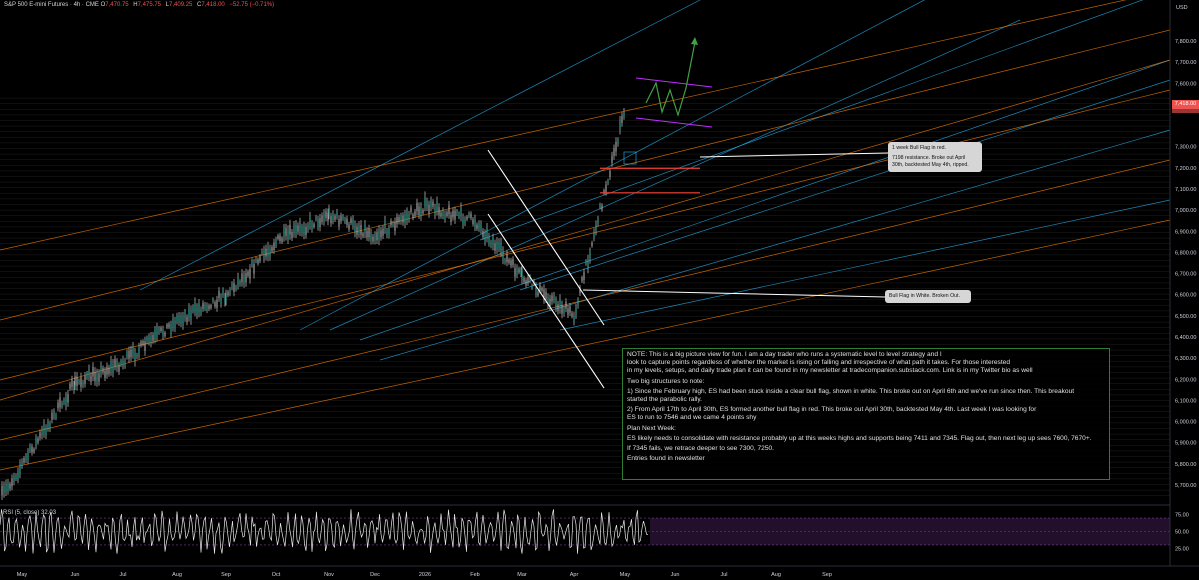  What do you see at coordinates (865, 265) in the screenshot?
I see `channel-line` at bounding box center [865, 265].